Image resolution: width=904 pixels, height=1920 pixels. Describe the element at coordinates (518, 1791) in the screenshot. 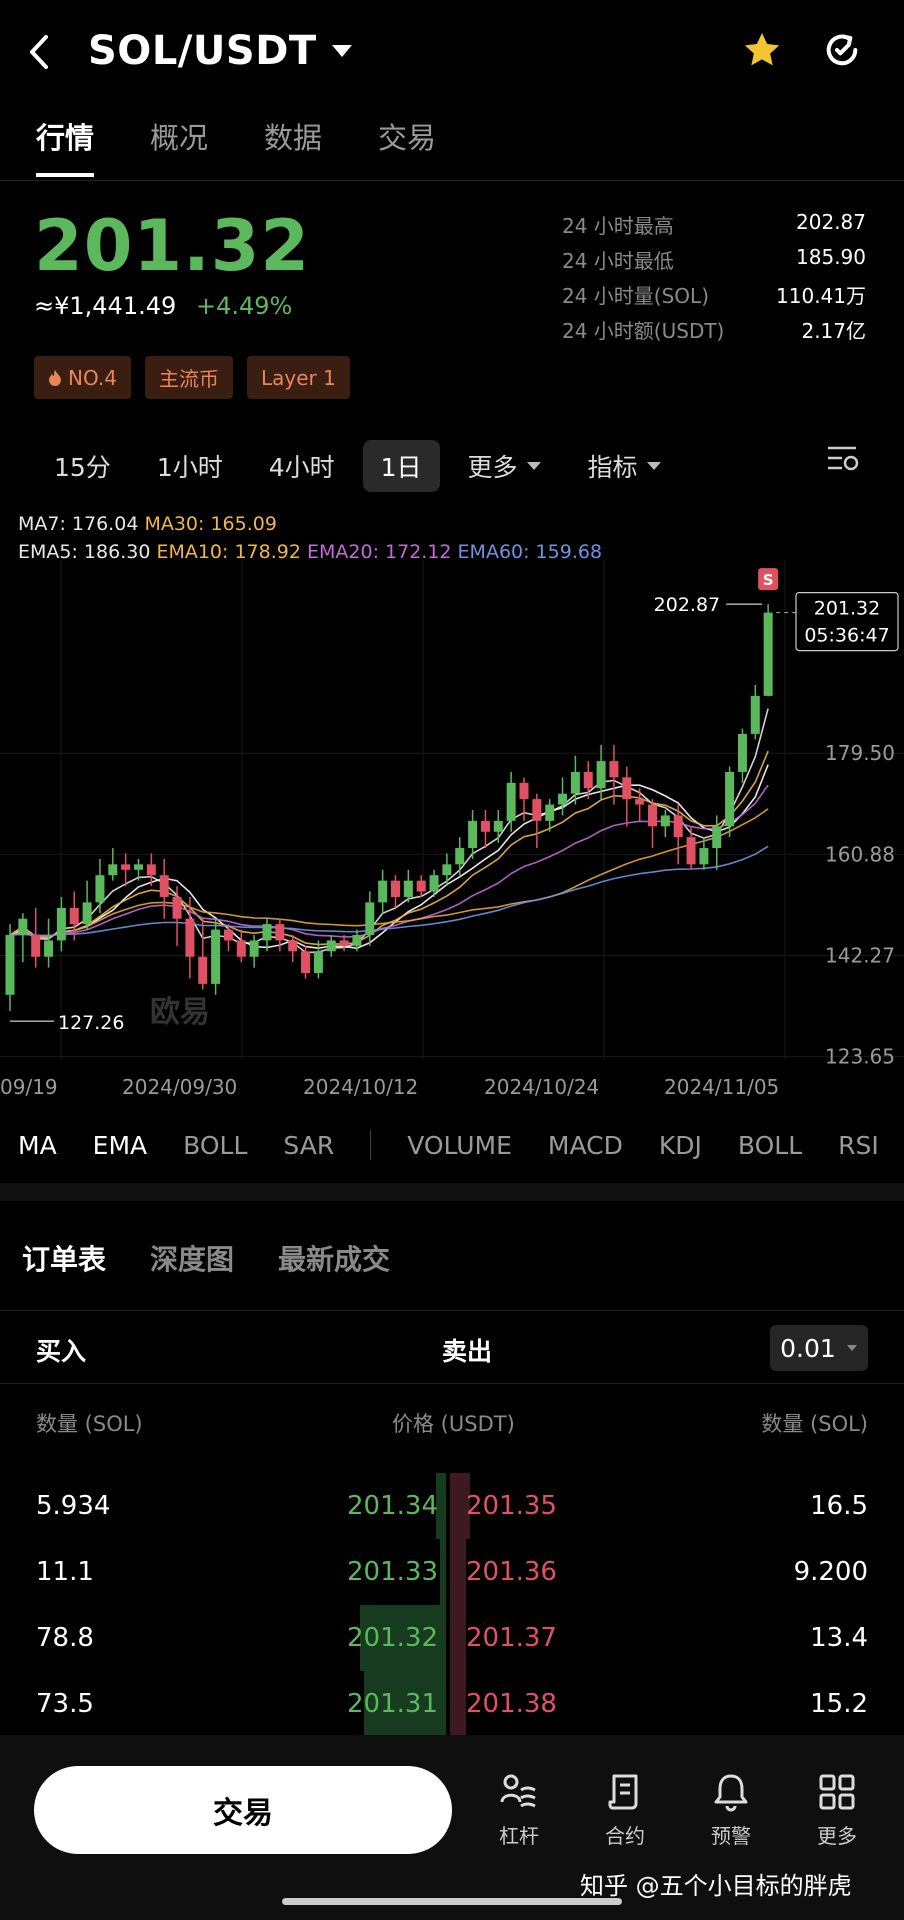

I see `lever-icon` at that location.